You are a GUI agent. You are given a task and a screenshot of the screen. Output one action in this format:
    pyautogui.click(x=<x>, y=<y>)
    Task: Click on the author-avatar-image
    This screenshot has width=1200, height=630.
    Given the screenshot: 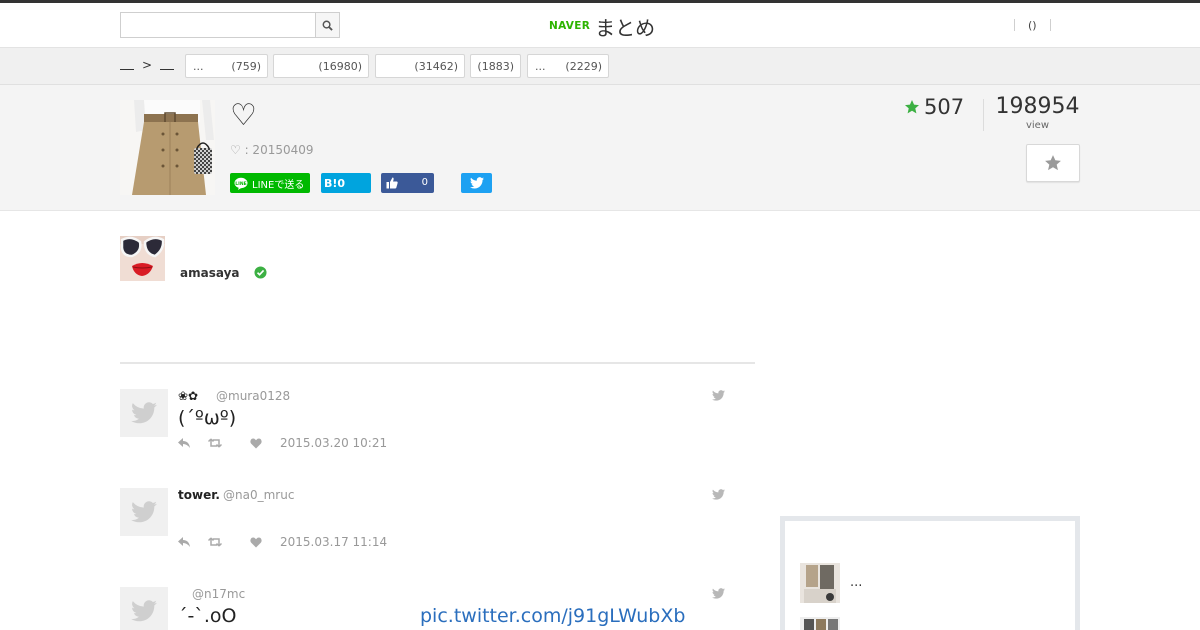 What is the action you would take?
    pyautogui.click(x=142, y=258)
    